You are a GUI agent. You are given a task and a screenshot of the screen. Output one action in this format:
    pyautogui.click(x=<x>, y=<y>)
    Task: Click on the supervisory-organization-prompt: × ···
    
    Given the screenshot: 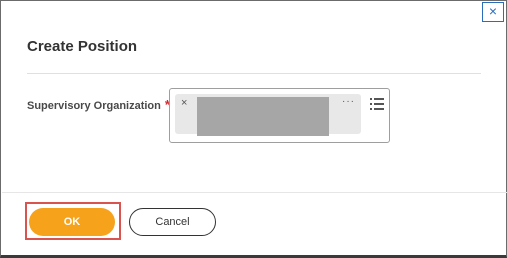 What is the action you would take?
    pyautogui.click(x=279, y=115)
    